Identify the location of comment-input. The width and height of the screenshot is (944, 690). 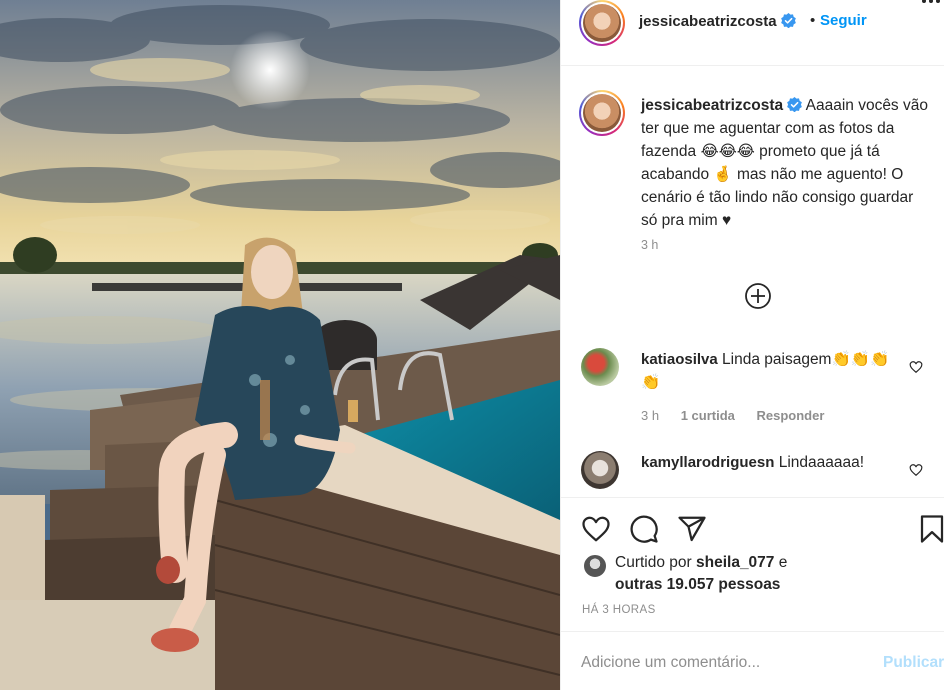
(721, 663).